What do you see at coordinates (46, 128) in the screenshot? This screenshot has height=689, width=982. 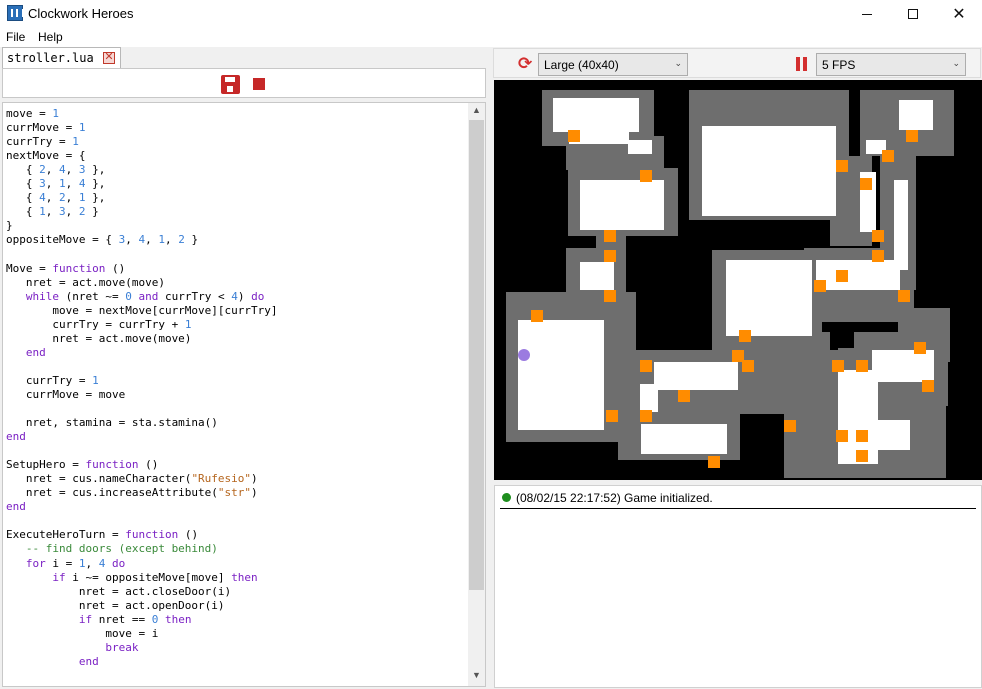 I see `code-line: currMove = 1` at bounding box center [46, 128].